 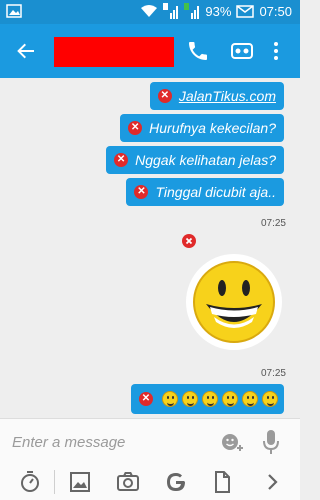 What do you see at coordinates (26, 51) in the screenshot?
I see `back-arrow-icon` at bounding box center [26, 51].